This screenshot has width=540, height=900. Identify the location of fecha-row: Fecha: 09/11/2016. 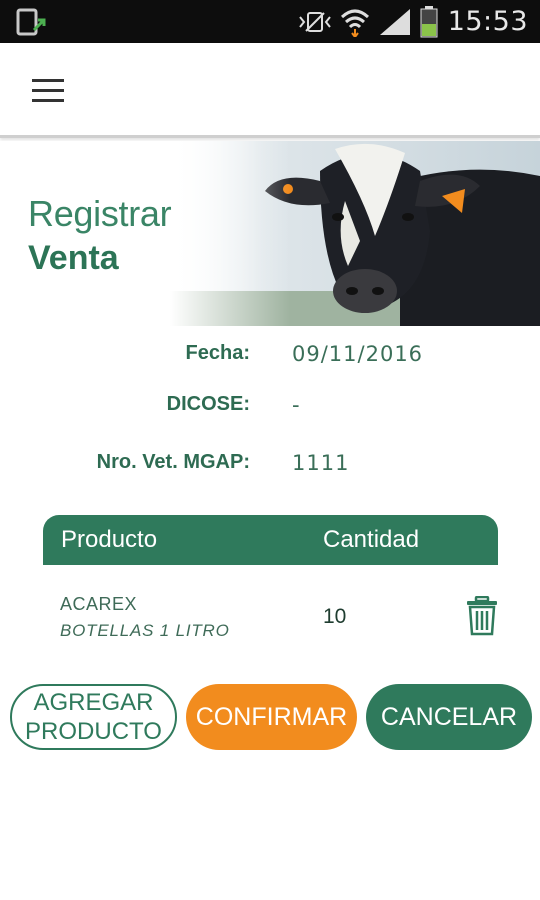
(270, 358).